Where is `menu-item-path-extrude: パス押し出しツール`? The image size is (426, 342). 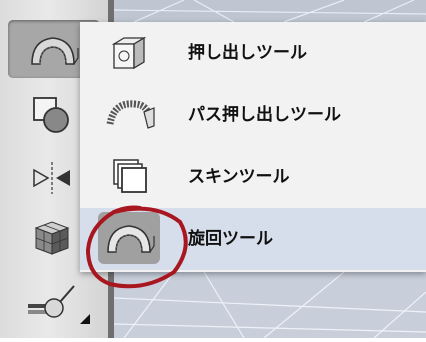
menu-item-path-extrude: パス押し出しツール is located at coordinates (253, 115).